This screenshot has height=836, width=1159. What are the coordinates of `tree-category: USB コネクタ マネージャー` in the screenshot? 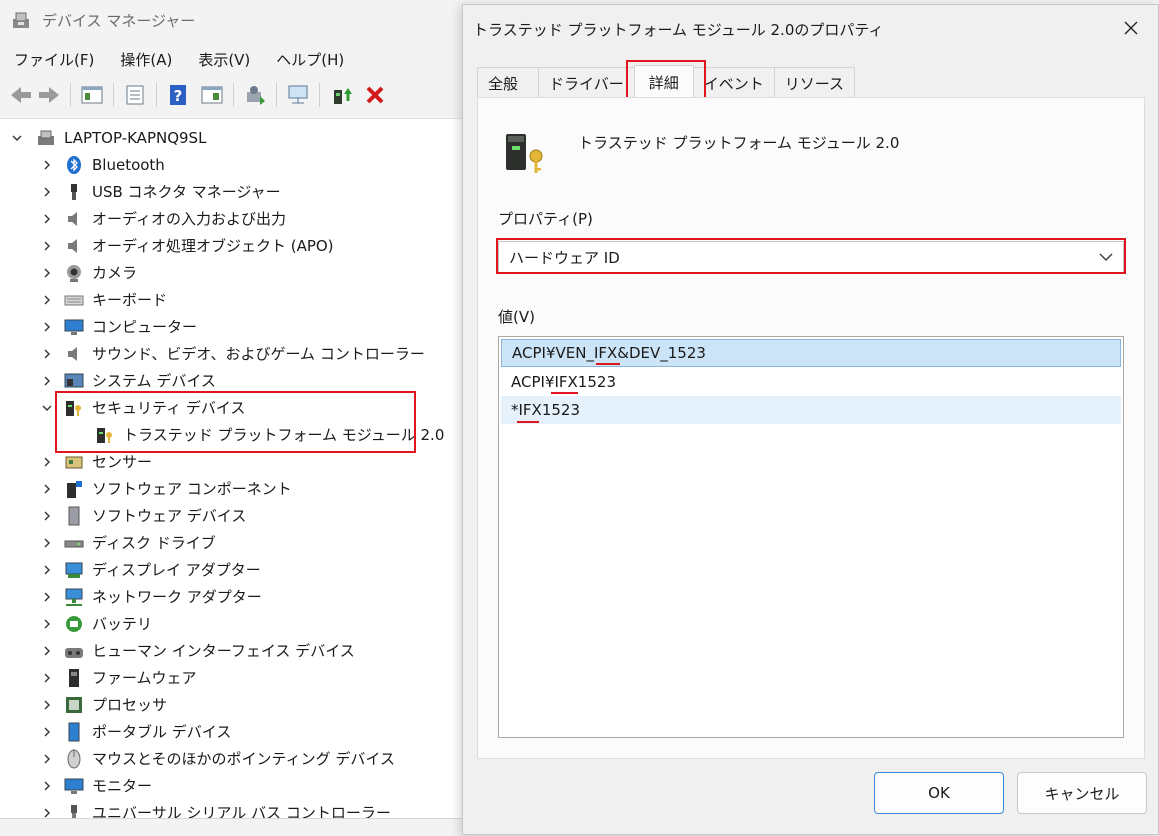 It's located at (160, 191).